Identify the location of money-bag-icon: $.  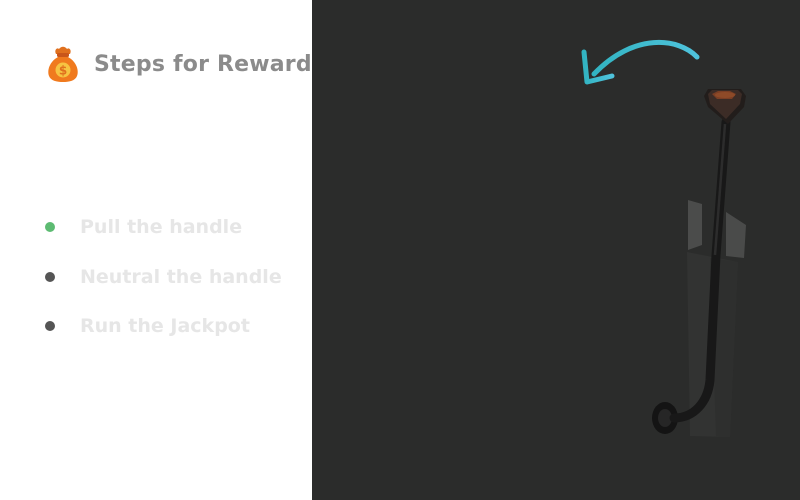
(63, 64).